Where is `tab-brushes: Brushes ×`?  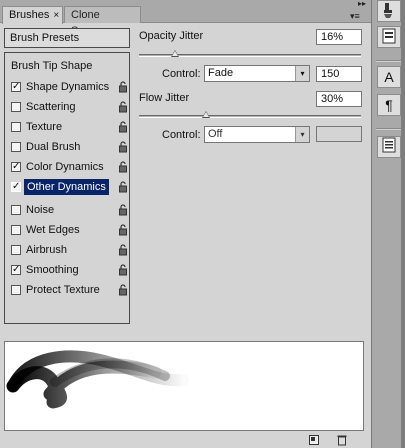 tab-brushes: Brushes × is located at coordinates (32, 15).